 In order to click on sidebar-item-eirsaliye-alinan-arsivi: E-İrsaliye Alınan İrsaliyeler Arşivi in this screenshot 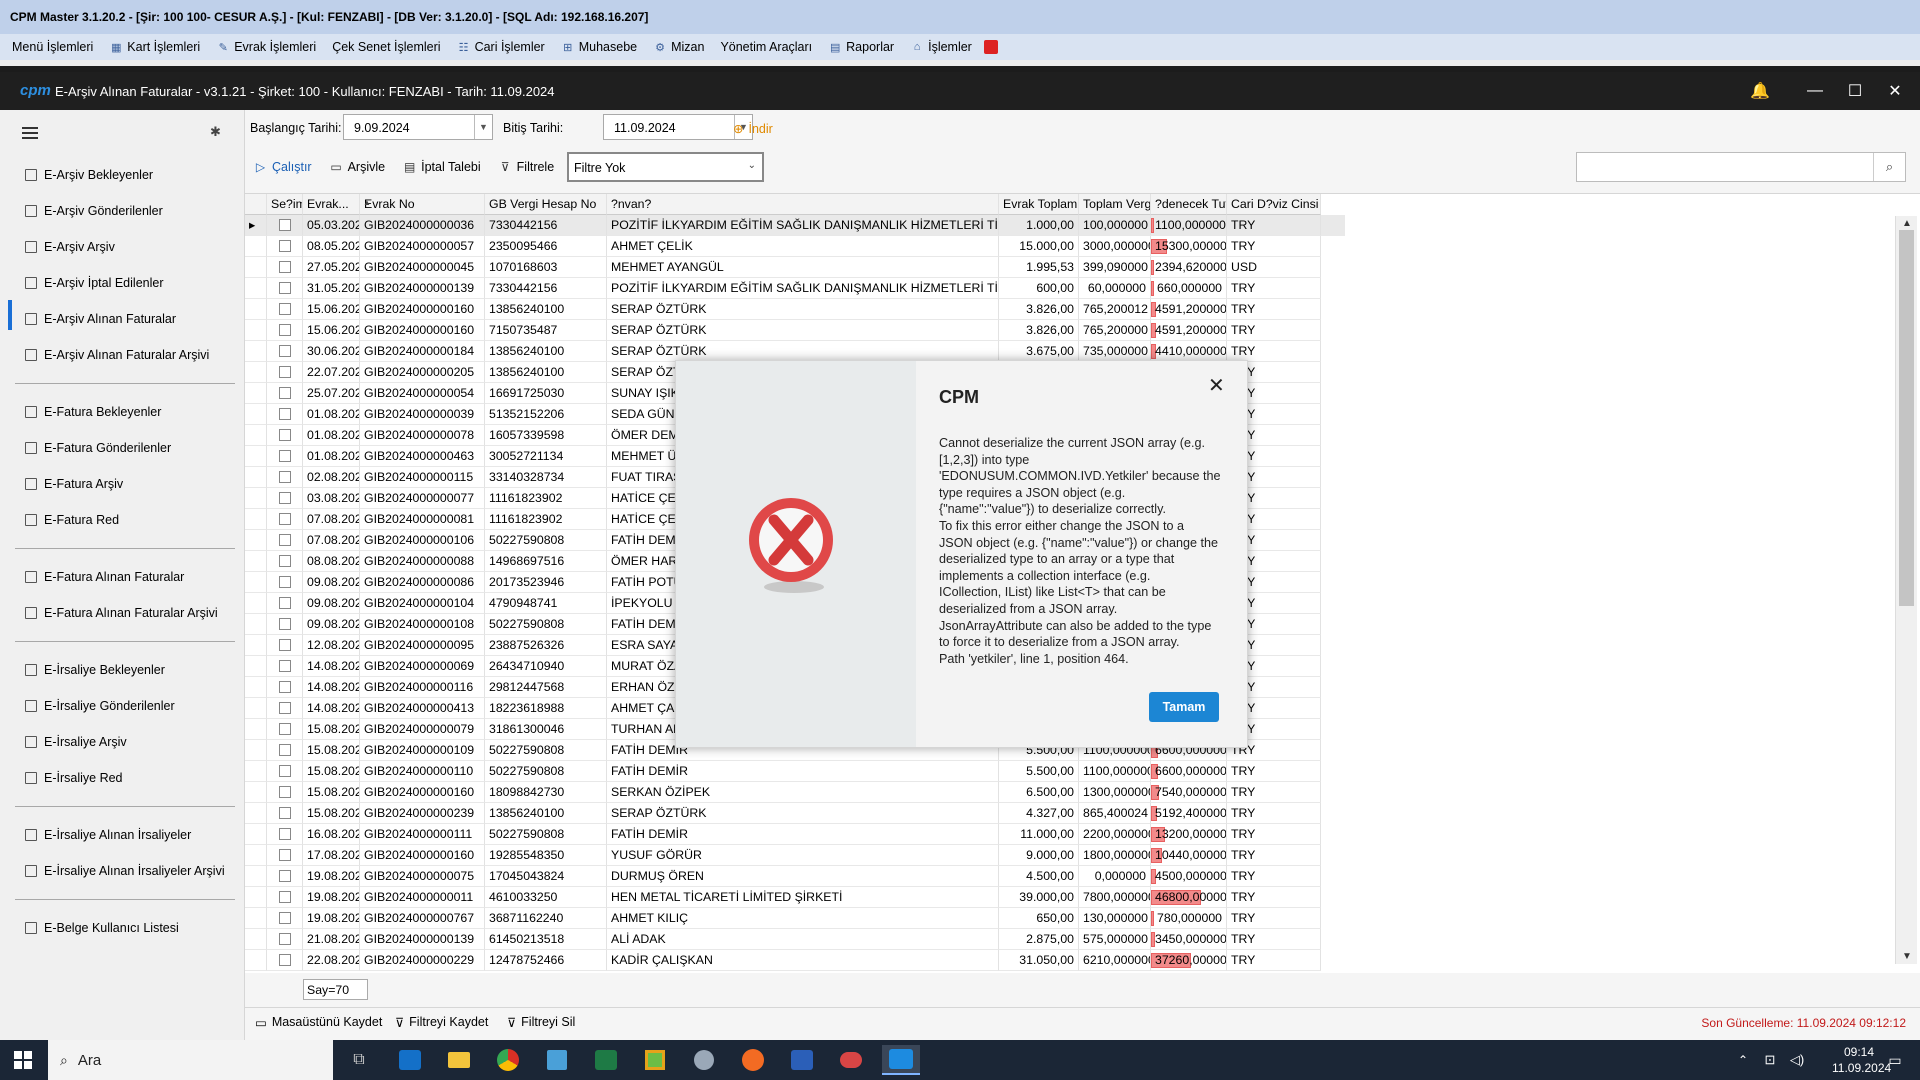, I will do `click(125, 871)`.